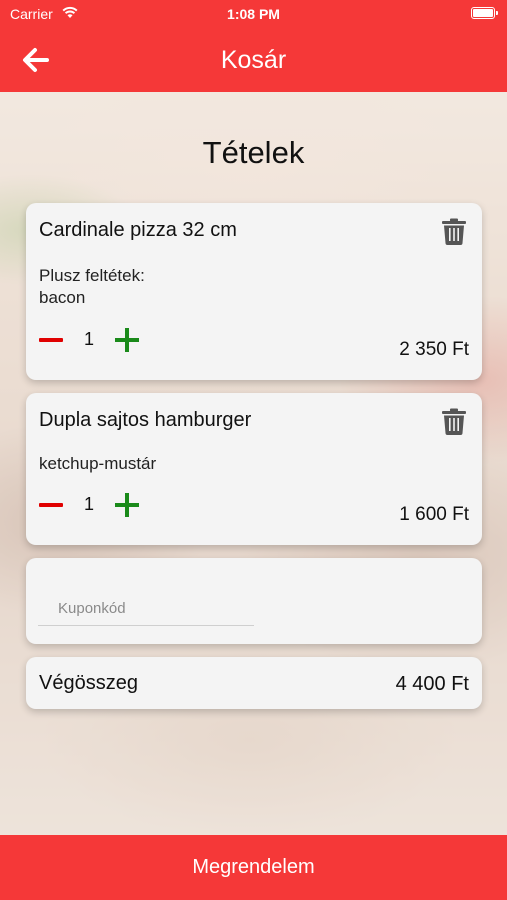 The image size is (507, 900). Describe the element at coordinates (434, 514) in the screenshot. I see `item-price: 1 600 Ft` at that location.